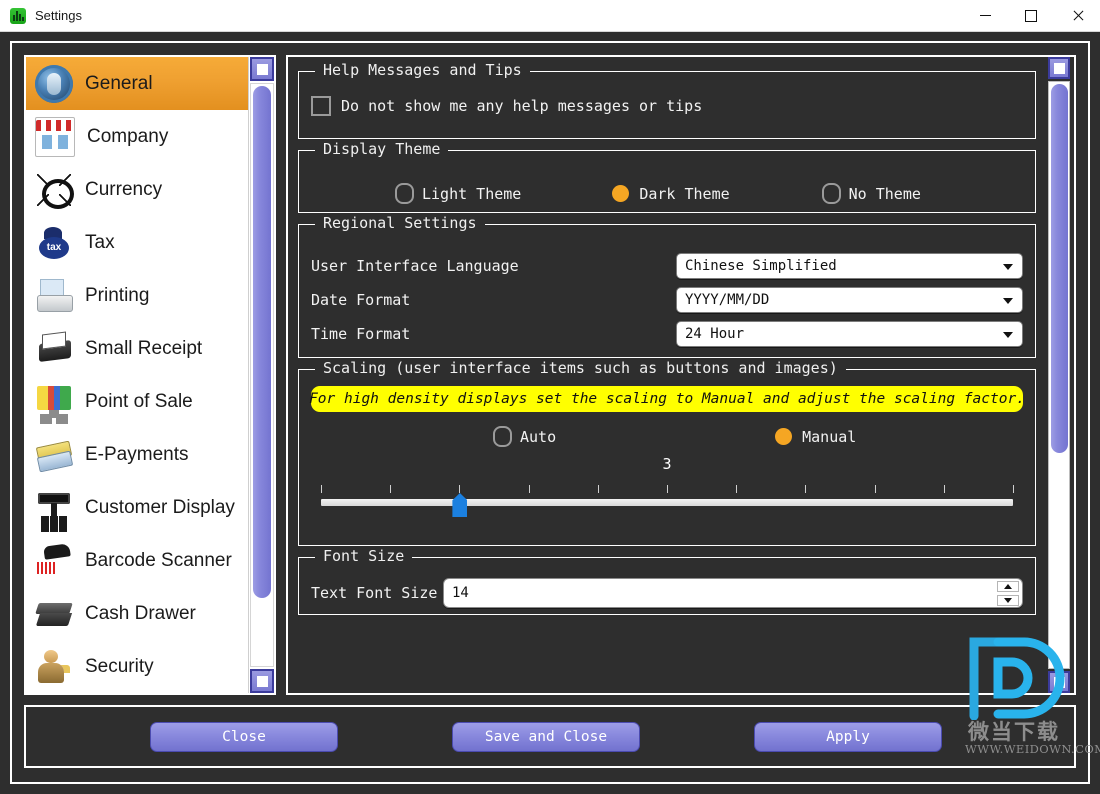 The image size is (1100, 794). I want to click on minimize-icon, so click(985, 15).